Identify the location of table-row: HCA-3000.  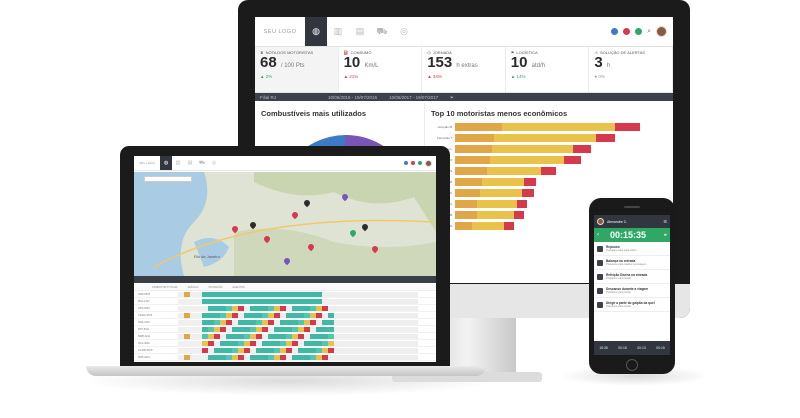
(285, 343).